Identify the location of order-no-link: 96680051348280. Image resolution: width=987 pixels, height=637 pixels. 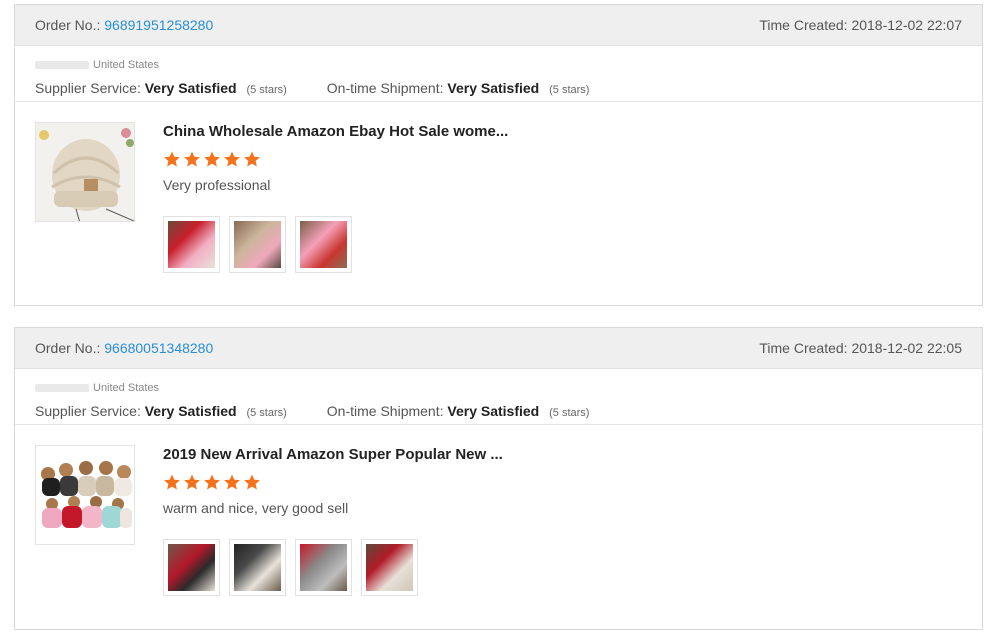
(158, 348).